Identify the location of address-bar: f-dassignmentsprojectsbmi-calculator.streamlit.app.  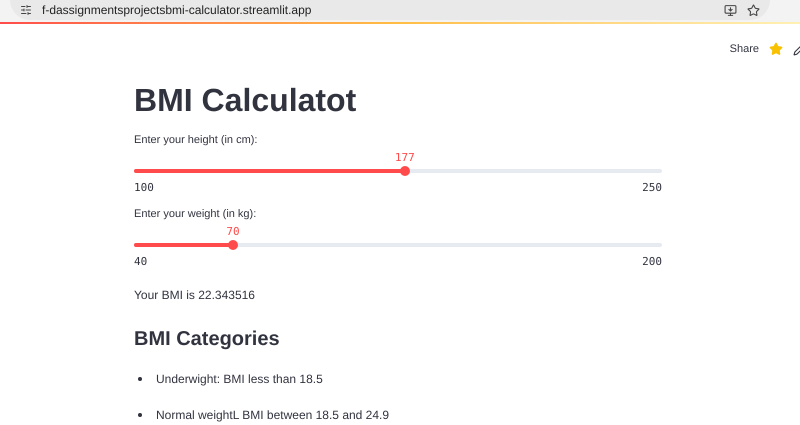
(390, 10).